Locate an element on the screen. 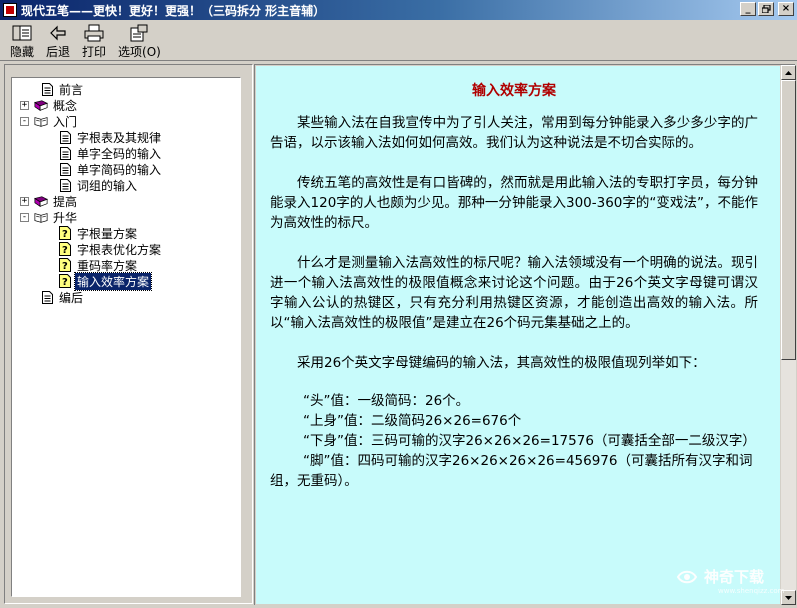 This screenshot has height=608, width=797. tree-item-label: 编后 is located at coordinates (71, 297).